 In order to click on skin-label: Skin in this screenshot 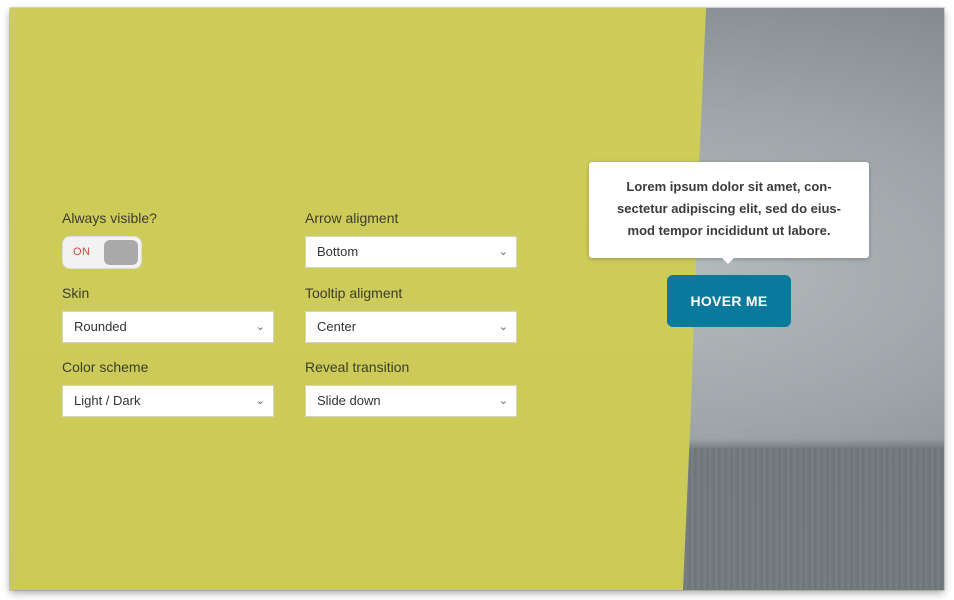, I will do `click(76, 293)`.